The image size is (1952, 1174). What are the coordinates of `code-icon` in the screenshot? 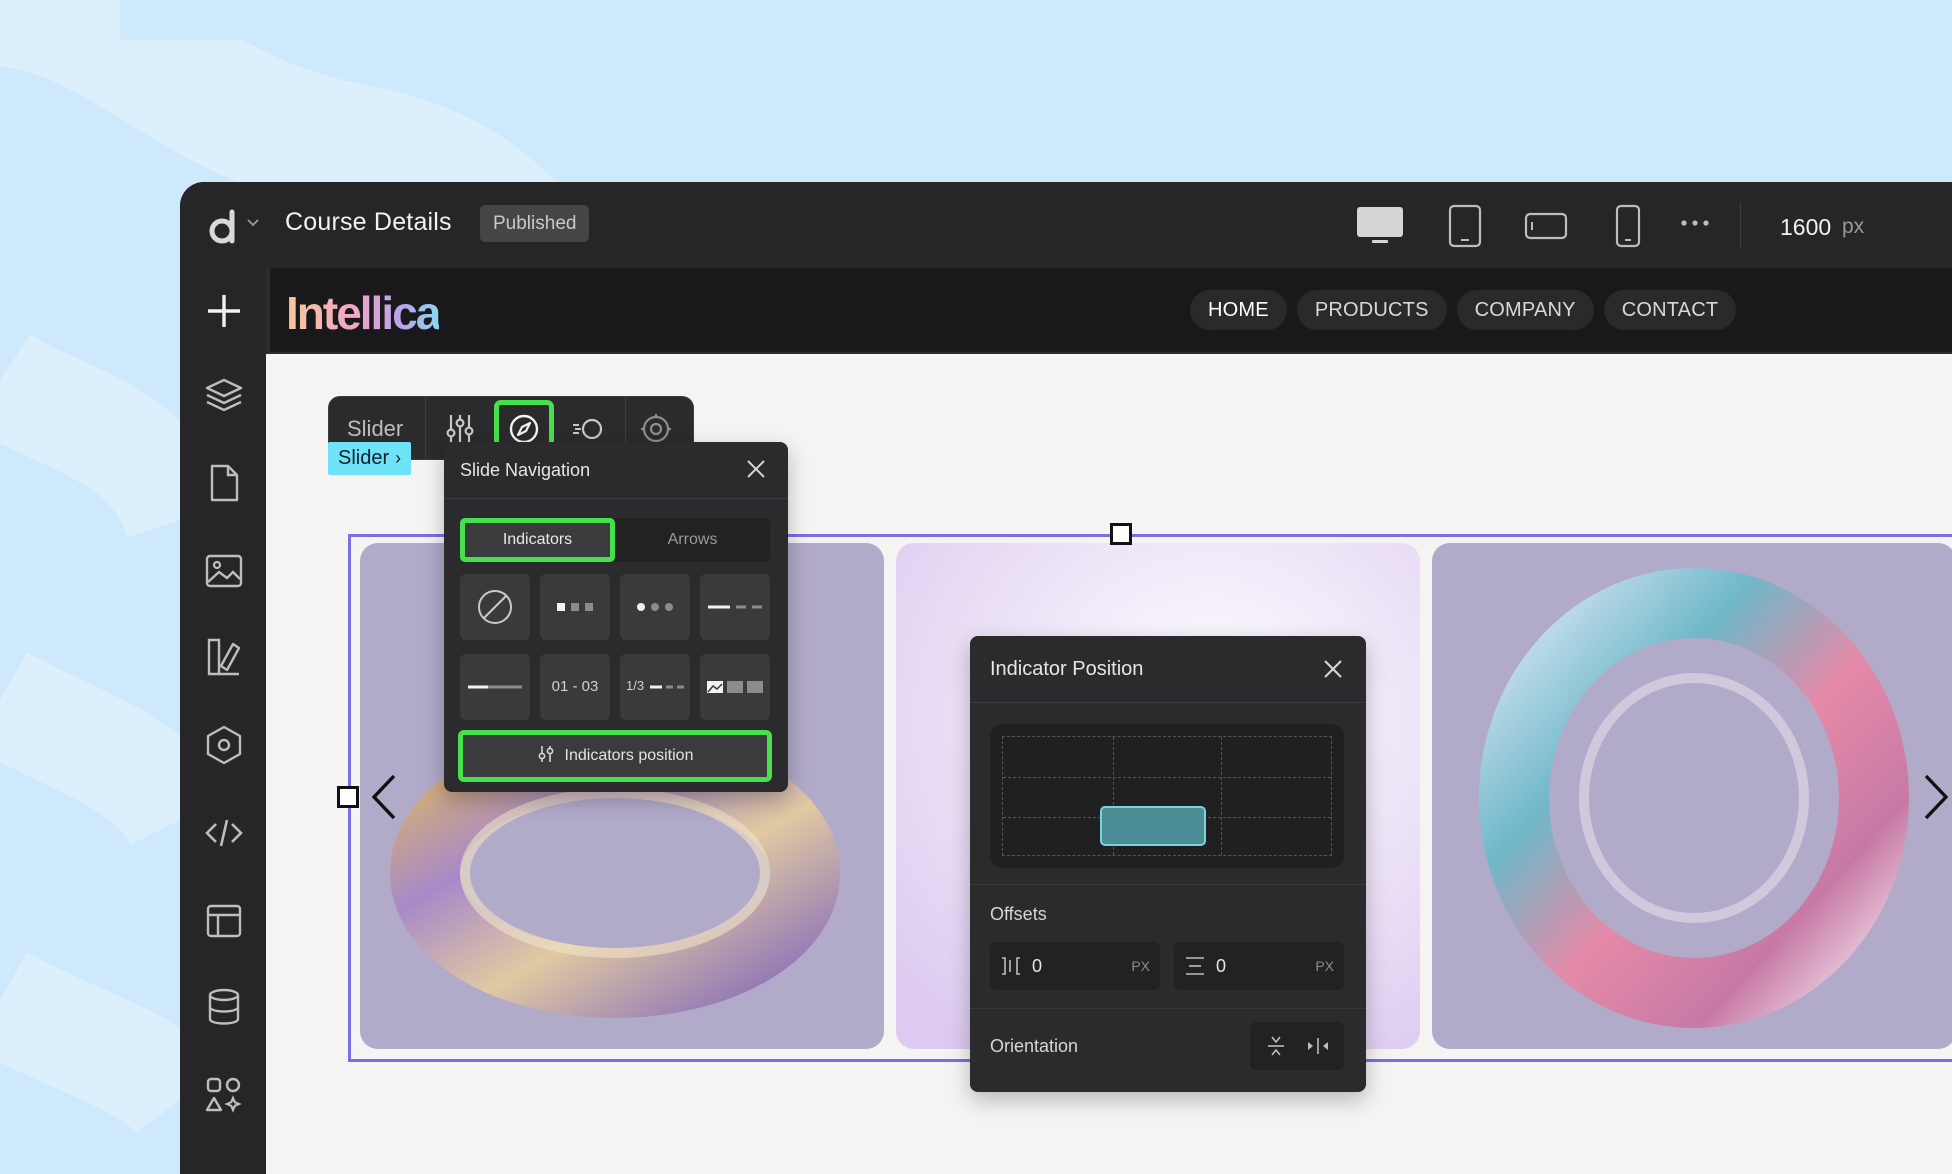 It's located at (224, 833).